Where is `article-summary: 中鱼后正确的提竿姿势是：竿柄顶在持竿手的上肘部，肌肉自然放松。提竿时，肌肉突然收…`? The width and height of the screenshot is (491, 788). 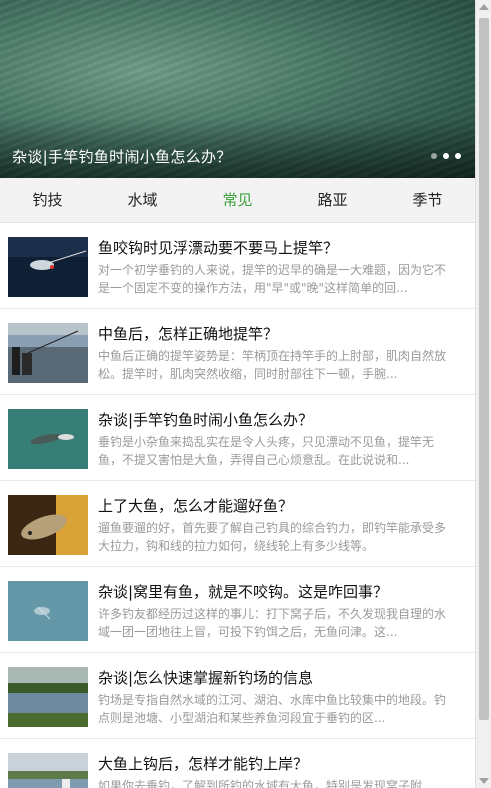
article-summary: 中鱼后正确的提竿姿势是：竿柄顶在持竿手的上肘部，肌肉自然放松。提竿时，肌肉突然收… is located at coordinates (272, 365).